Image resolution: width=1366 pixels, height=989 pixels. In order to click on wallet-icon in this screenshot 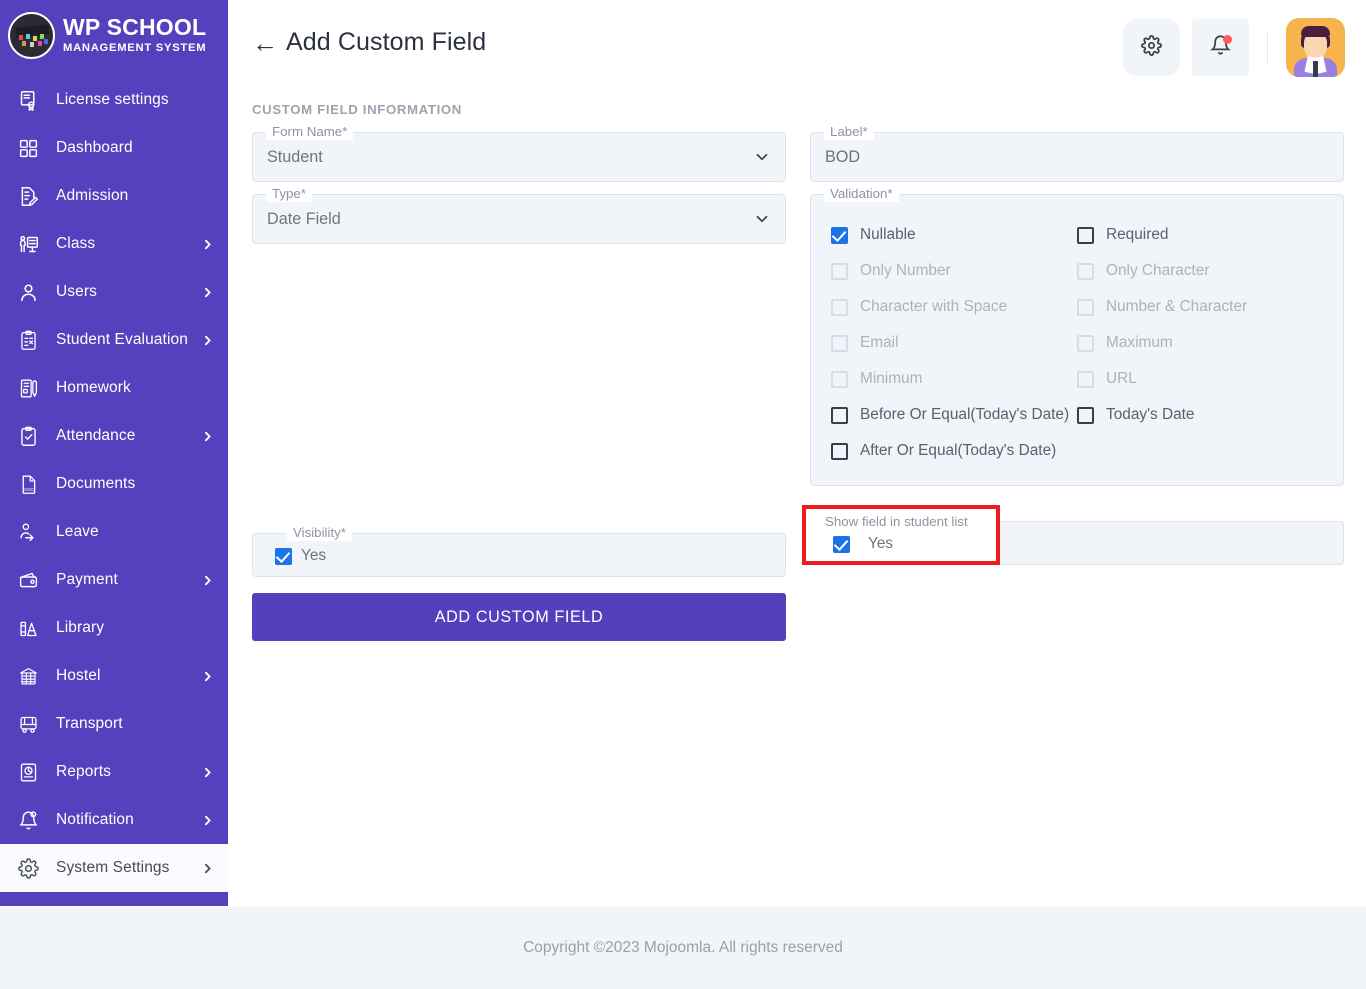, I will do `click(28, 580)`.